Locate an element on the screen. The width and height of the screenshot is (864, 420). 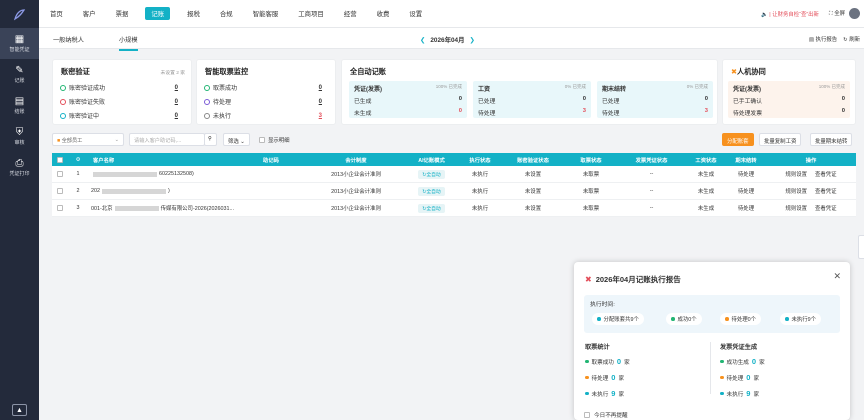
close-icon: ✕ is located at coordinates (837, 276).